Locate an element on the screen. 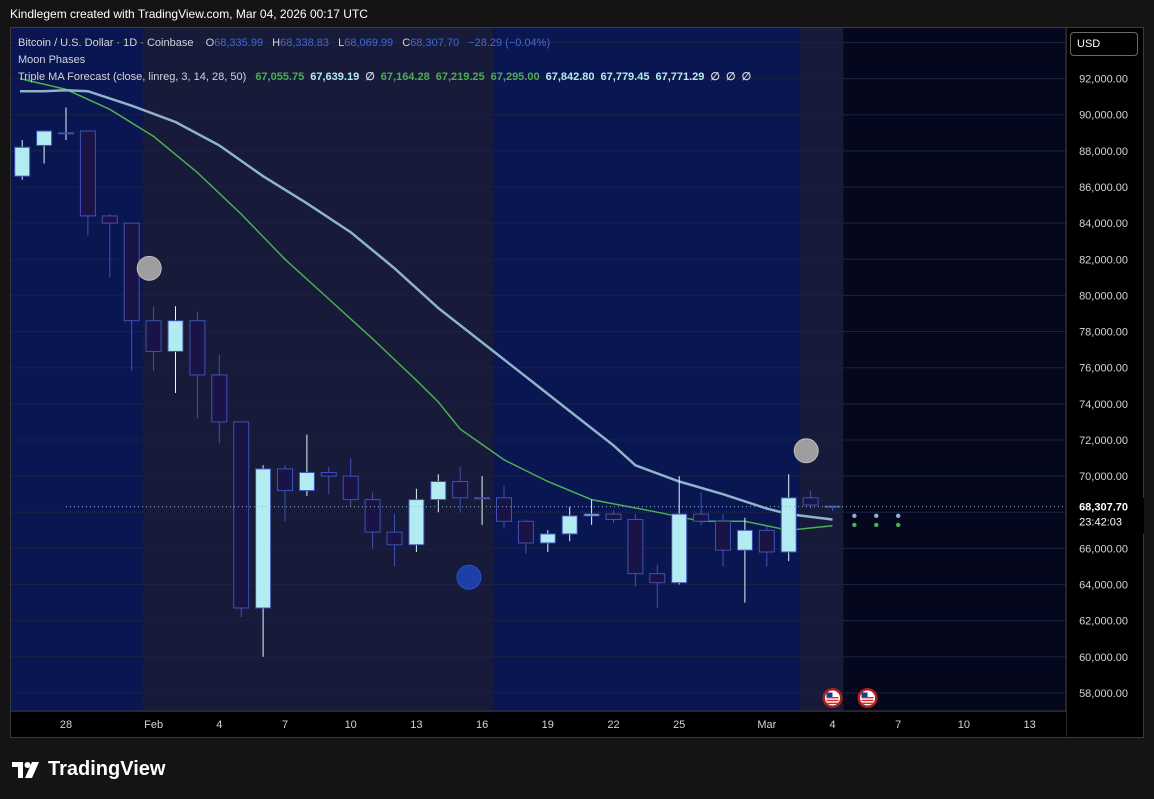 Image resolution: width=1154 pixels, height=799 pixels. y-tick-label: 80,000.00 is located at coordinates (1103, 296).